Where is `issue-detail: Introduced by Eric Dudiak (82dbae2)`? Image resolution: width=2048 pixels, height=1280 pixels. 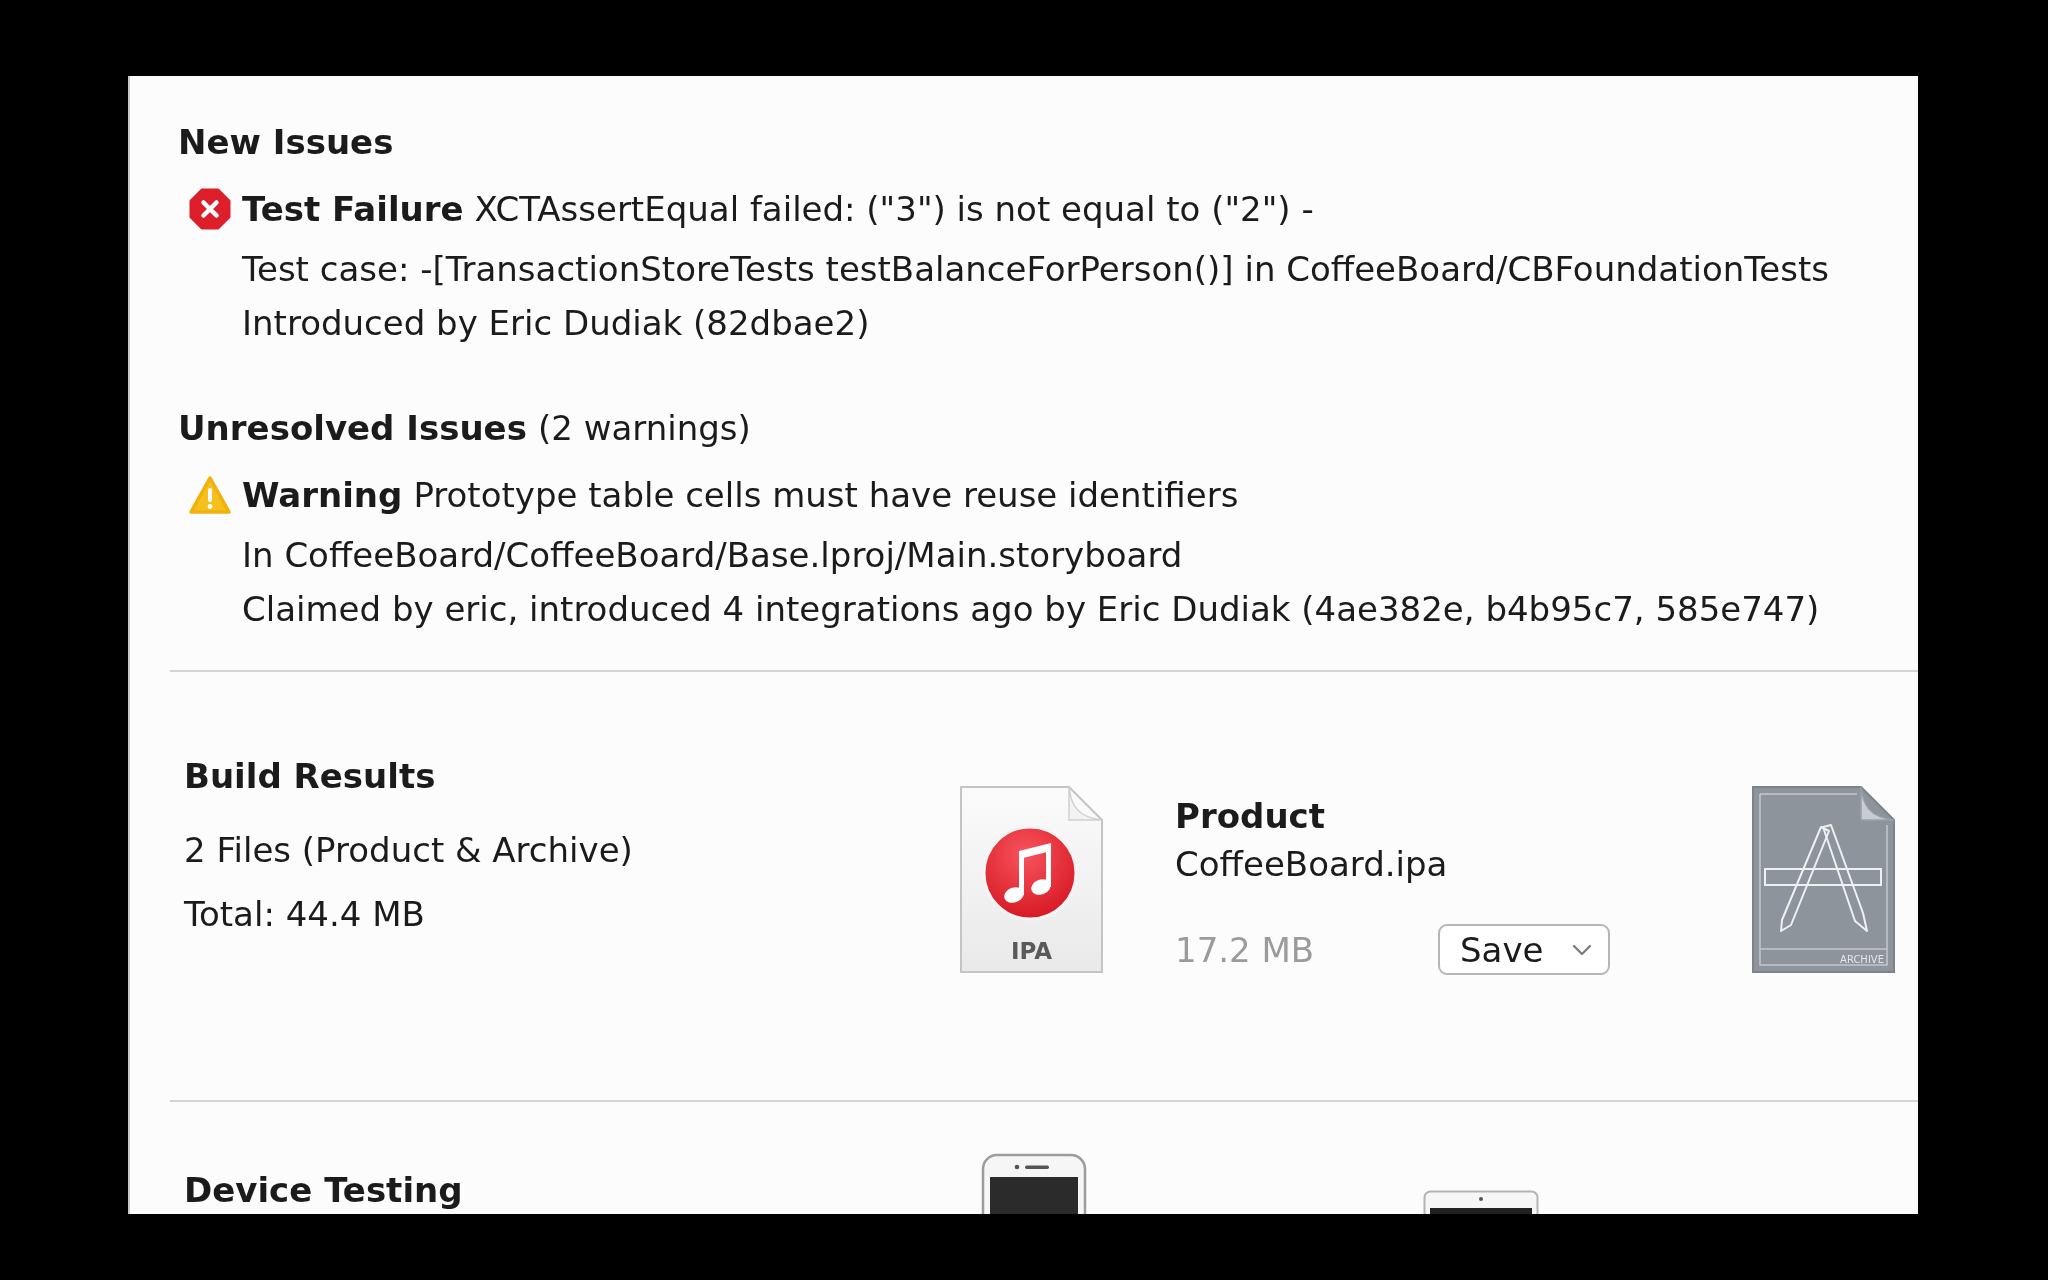
issue-detail: Introduced by Eric Dudiak (82dbae2) is located at coordinates (556, 323).